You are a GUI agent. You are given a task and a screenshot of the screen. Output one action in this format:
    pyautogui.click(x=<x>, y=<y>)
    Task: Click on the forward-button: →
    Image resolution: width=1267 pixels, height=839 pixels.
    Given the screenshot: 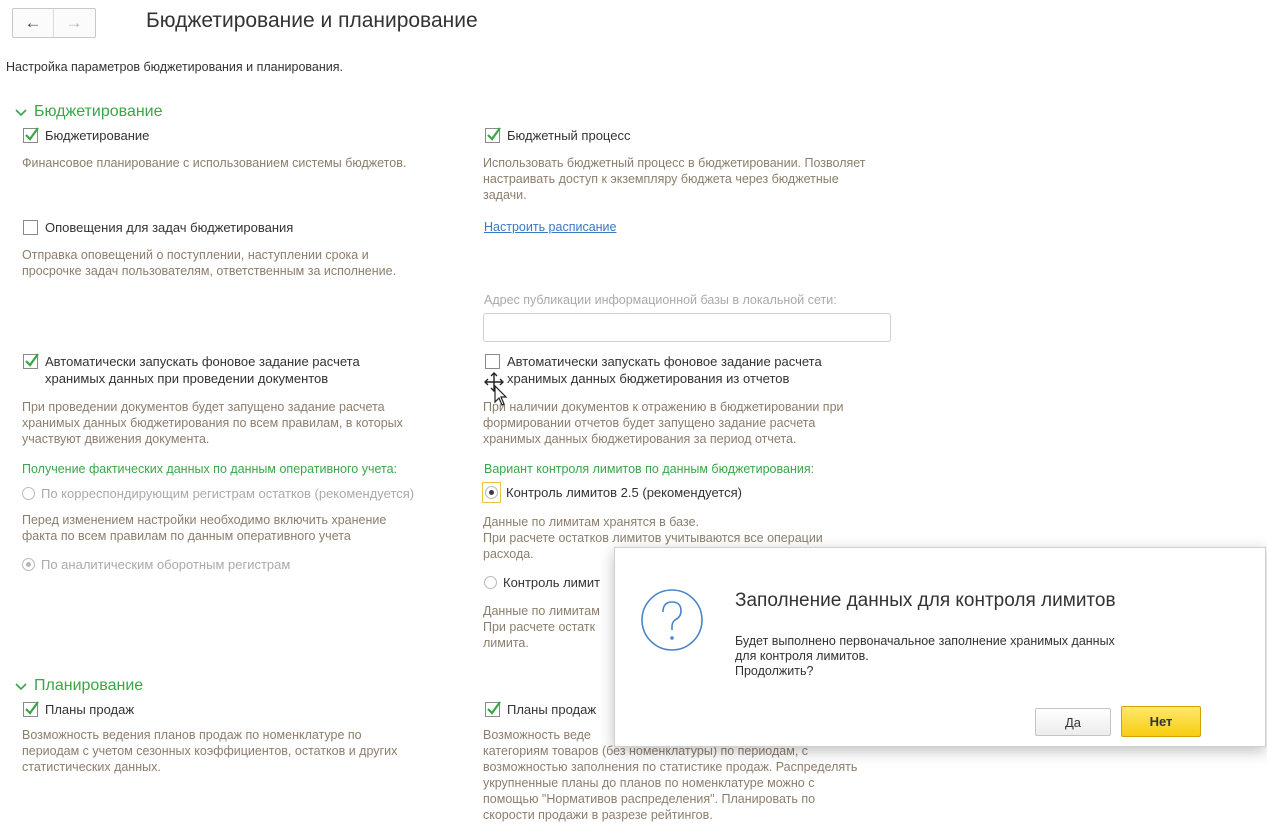 What is the action you would take?
    pyautogui.click(x=73, y=23)
    